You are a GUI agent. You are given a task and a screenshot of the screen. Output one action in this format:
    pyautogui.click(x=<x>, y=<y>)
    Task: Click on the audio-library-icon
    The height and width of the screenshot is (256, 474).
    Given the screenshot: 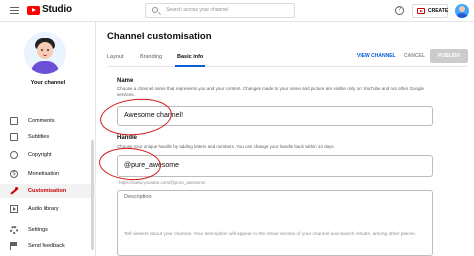 What is the action you would take?
    pyautogui.click(x=14, y=209)
    